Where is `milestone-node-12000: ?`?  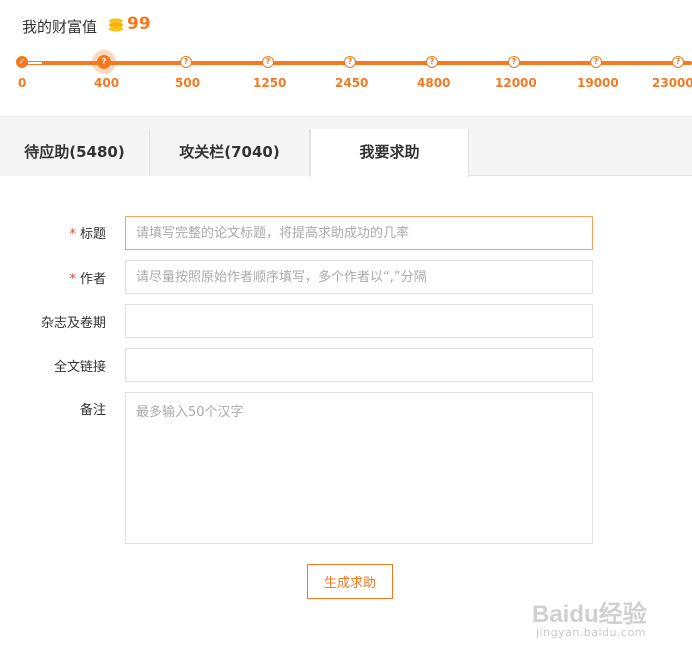
milestone-node-12000: ? is located at coordinates (514, 62).